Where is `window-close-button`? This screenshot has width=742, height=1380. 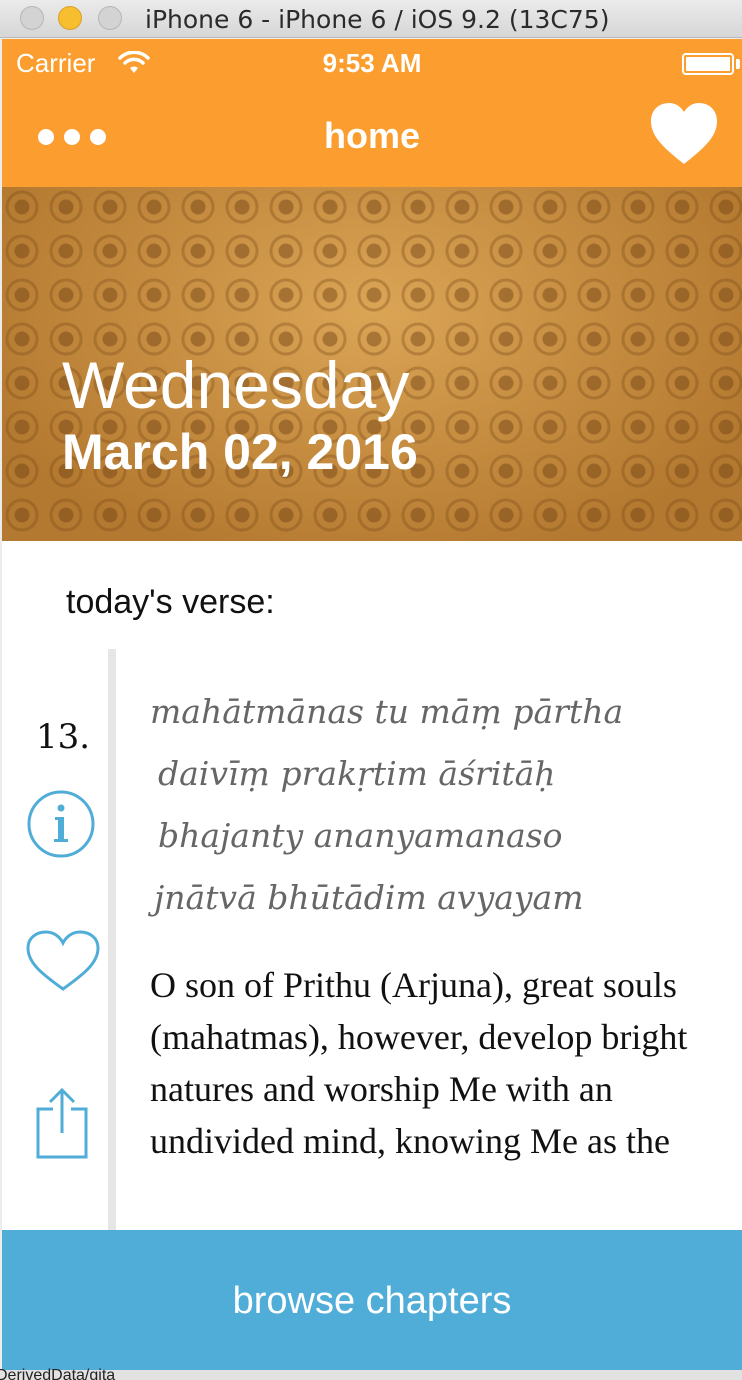
window-close-button is located at coordinates (32, 18).